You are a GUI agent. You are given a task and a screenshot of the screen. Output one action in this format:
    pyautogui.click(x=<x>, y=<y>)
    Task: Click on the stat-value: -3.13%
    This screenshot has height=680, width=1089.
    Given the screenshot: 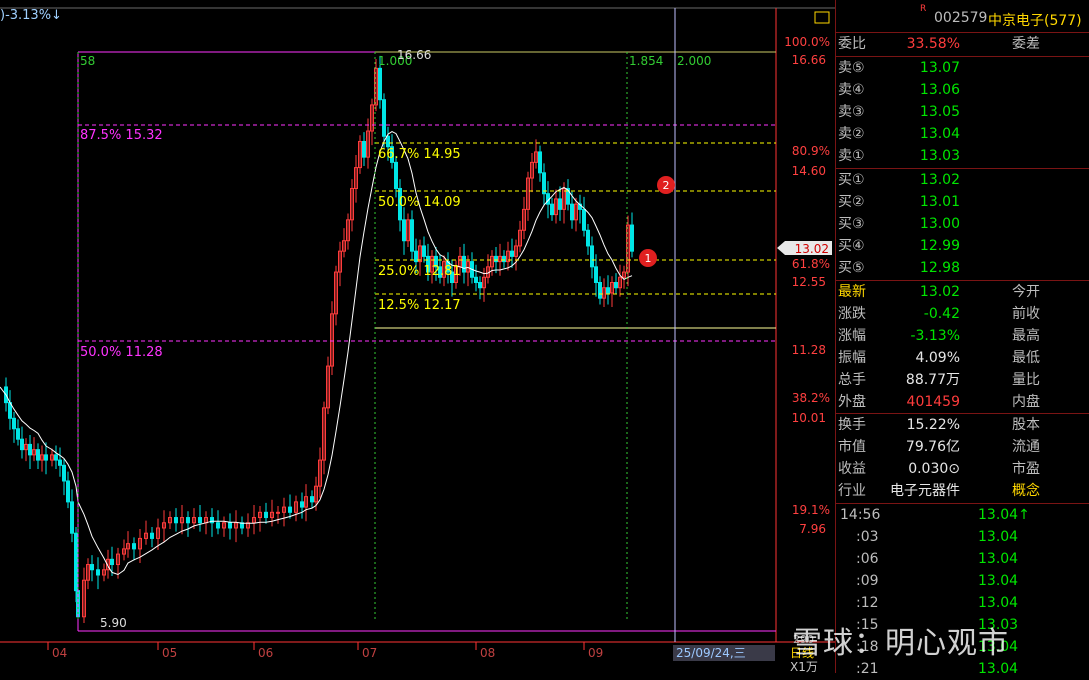 What is the action you would take?
    pyautogui.click(x=935, y=336)
    